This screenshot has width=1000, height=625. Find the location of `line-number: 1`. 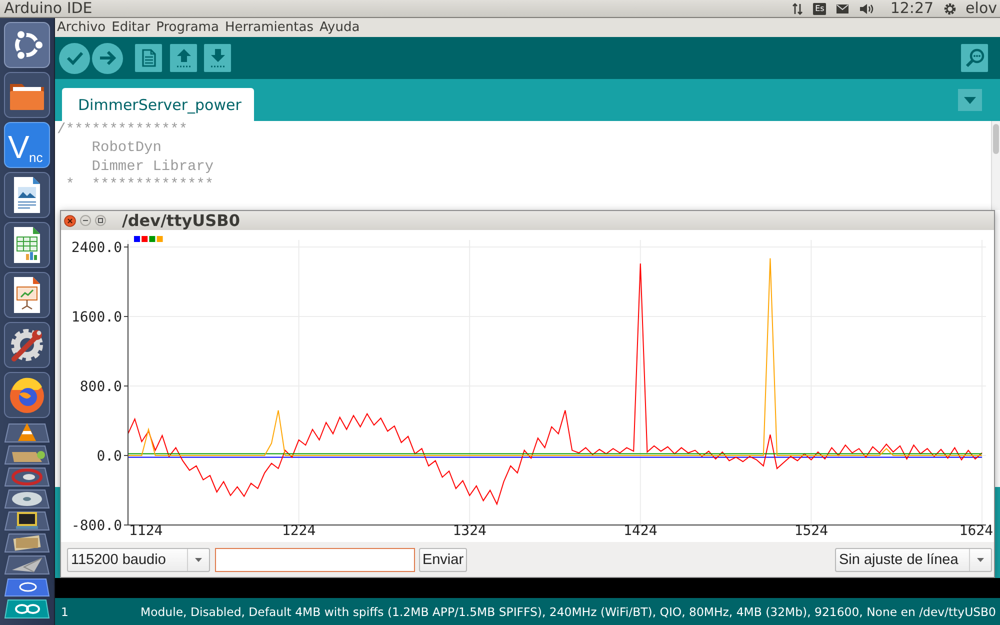

line-number: 1 is located at coordinates (64, 611).